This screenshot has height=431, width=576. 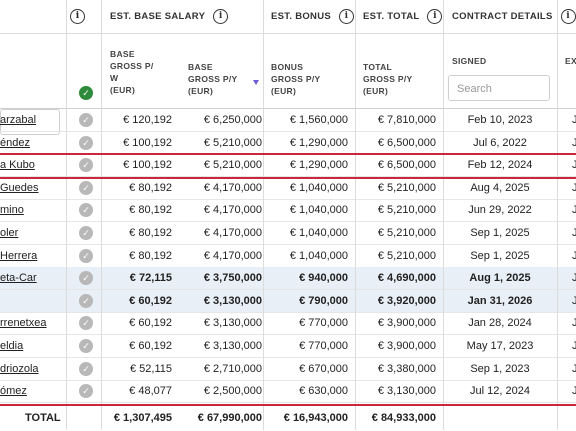 What do you see at coordinates (132, 72) in the screenshot?
I see `column-header-weekly: BASE GROSS P/ W (EUR)` at bounding box center [132, 72].